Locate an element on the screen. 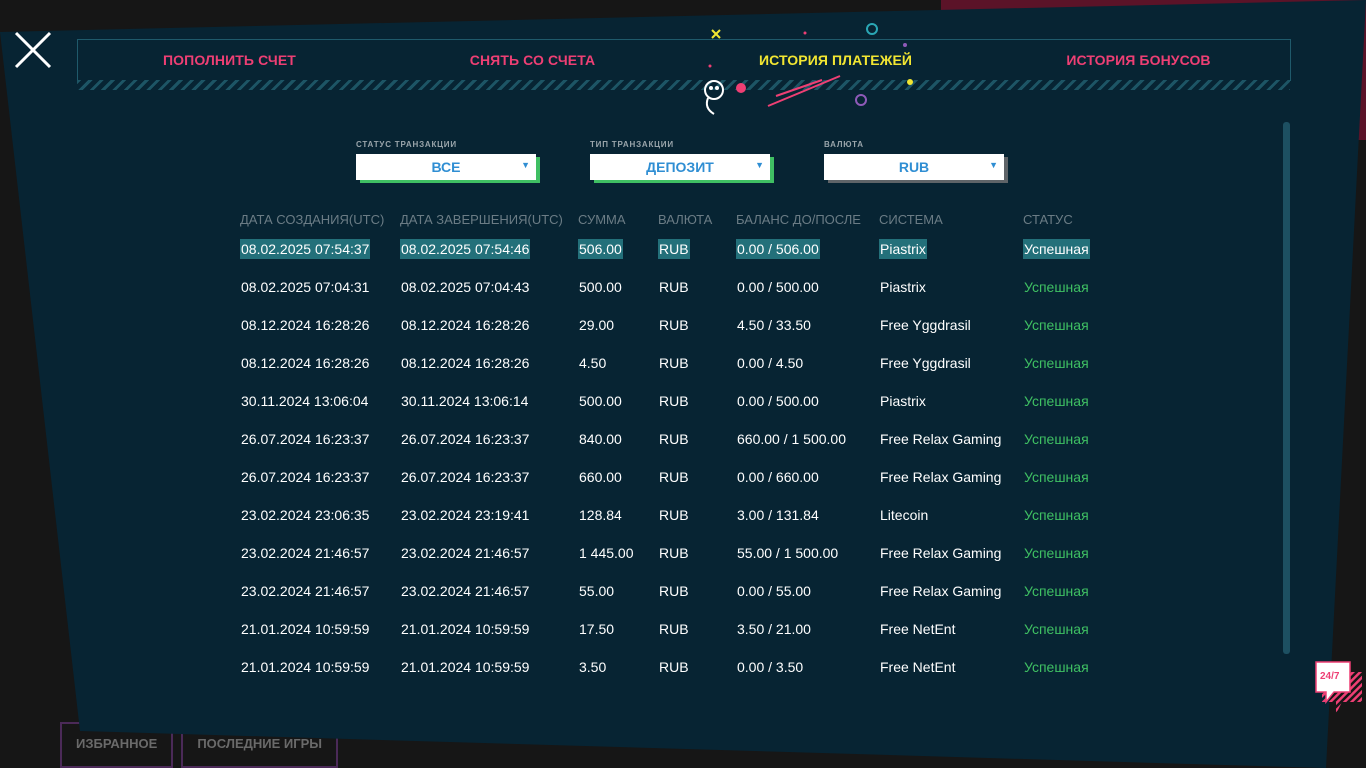 Image resolution: width=1366 pixels, height=768 pixels. cell-balance: 0.00 / 506.00 is located at coordinates (807, 249).